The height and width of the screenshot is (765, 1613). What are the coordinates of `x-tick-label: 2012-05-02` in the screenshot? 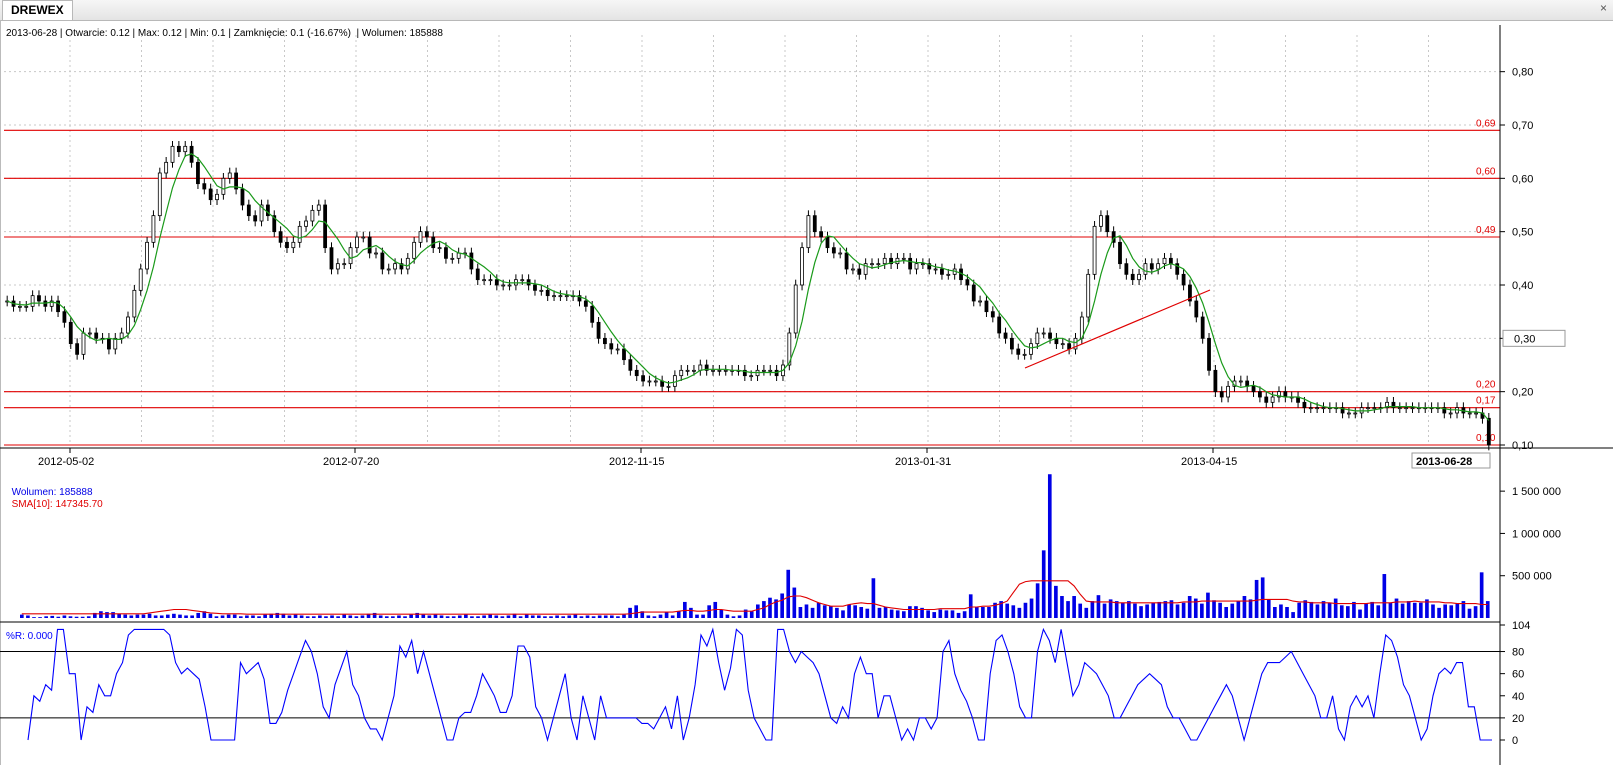 It's located at (66, 462).